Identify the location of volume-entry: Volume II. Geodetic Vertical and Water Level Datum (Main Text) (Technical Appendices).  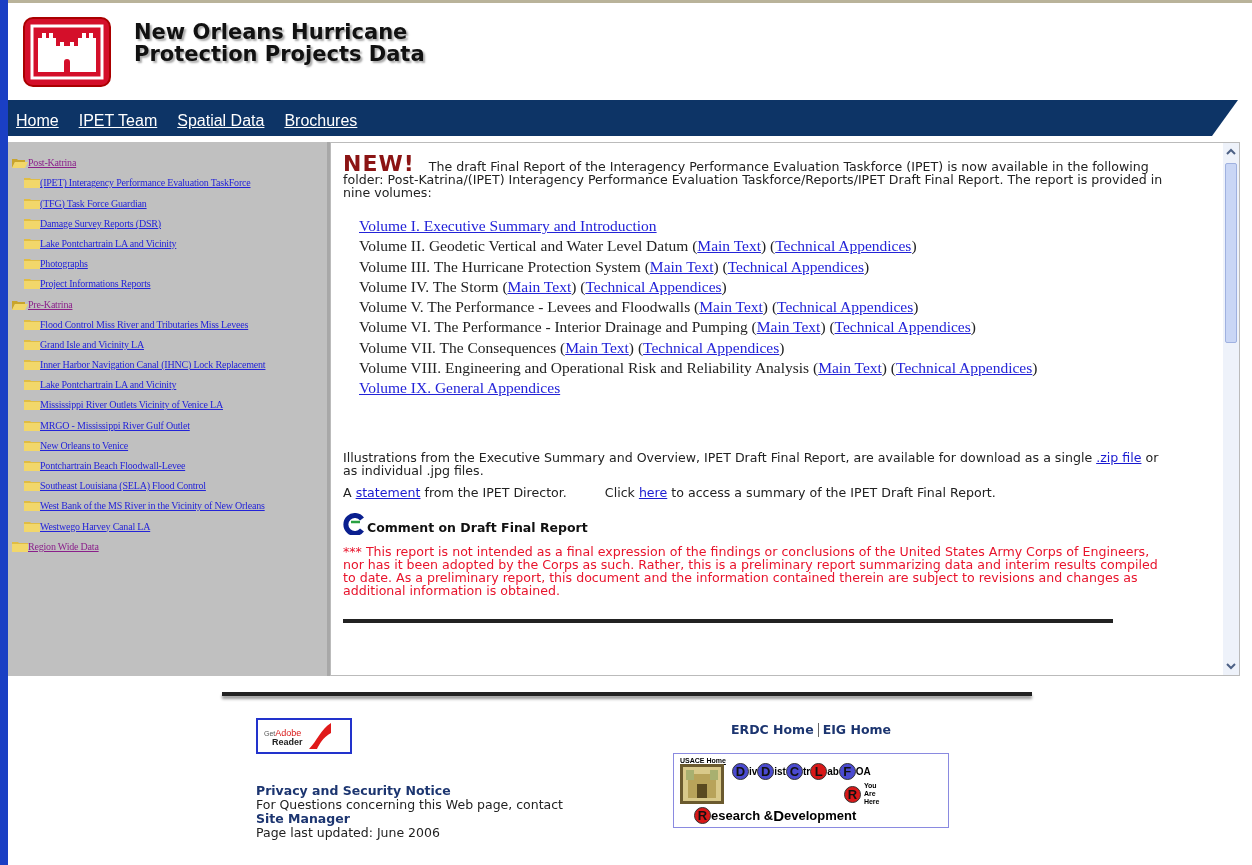
(638, 246).